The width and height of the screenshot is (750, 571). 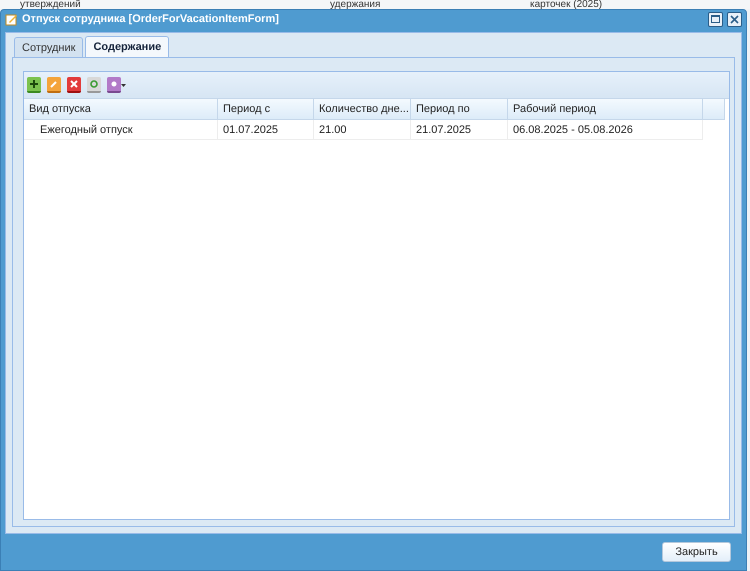 What do you see at coordinates (605, 109) in the screenshot?
I see `column-header: Рабочий период` at bounding box center [605, 109].